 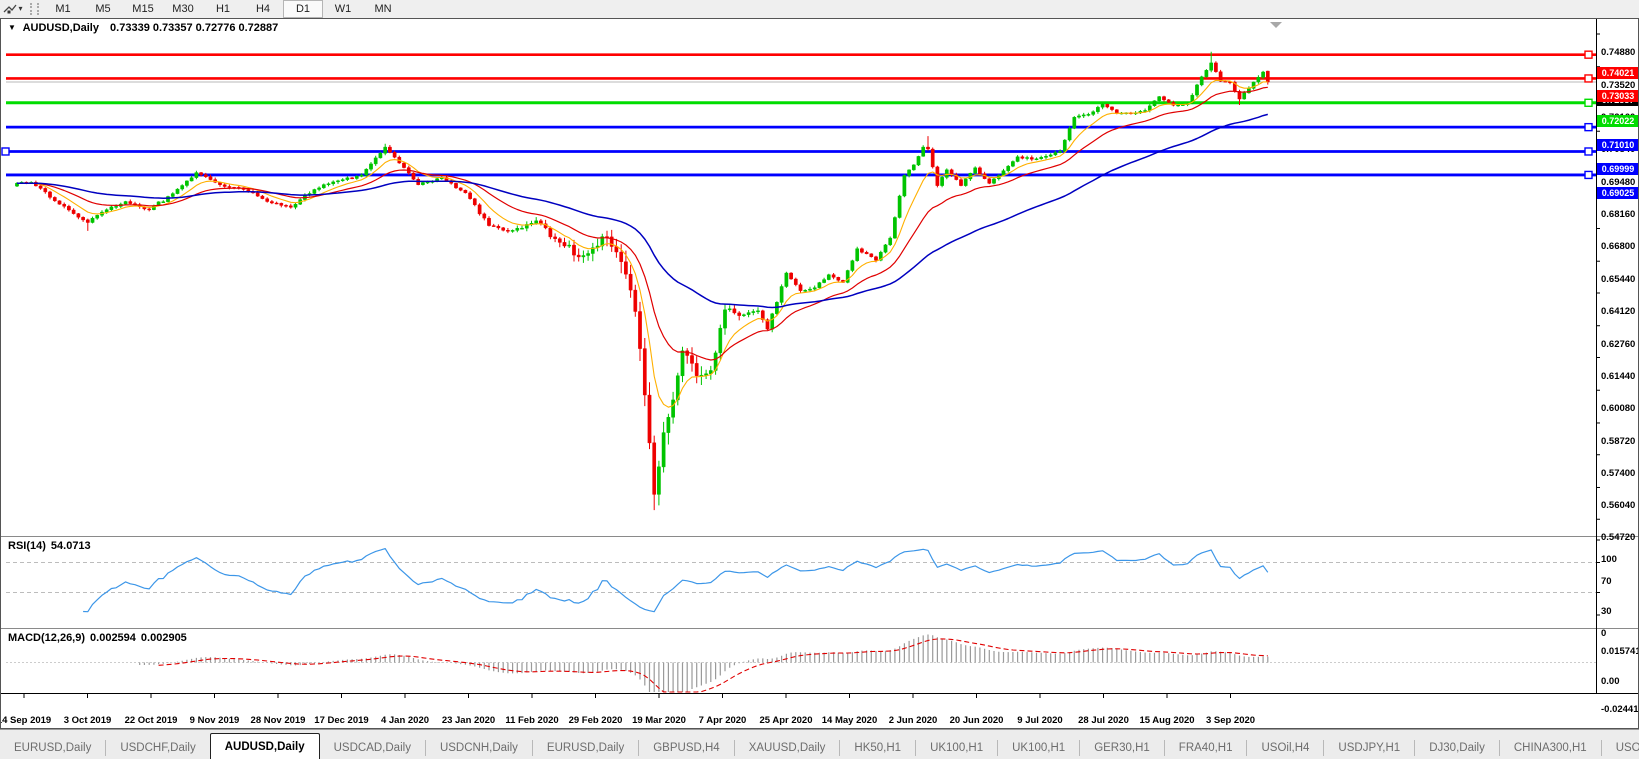 I want to click on price-axis-label: 0.65440, so click(x=1618, y=280).